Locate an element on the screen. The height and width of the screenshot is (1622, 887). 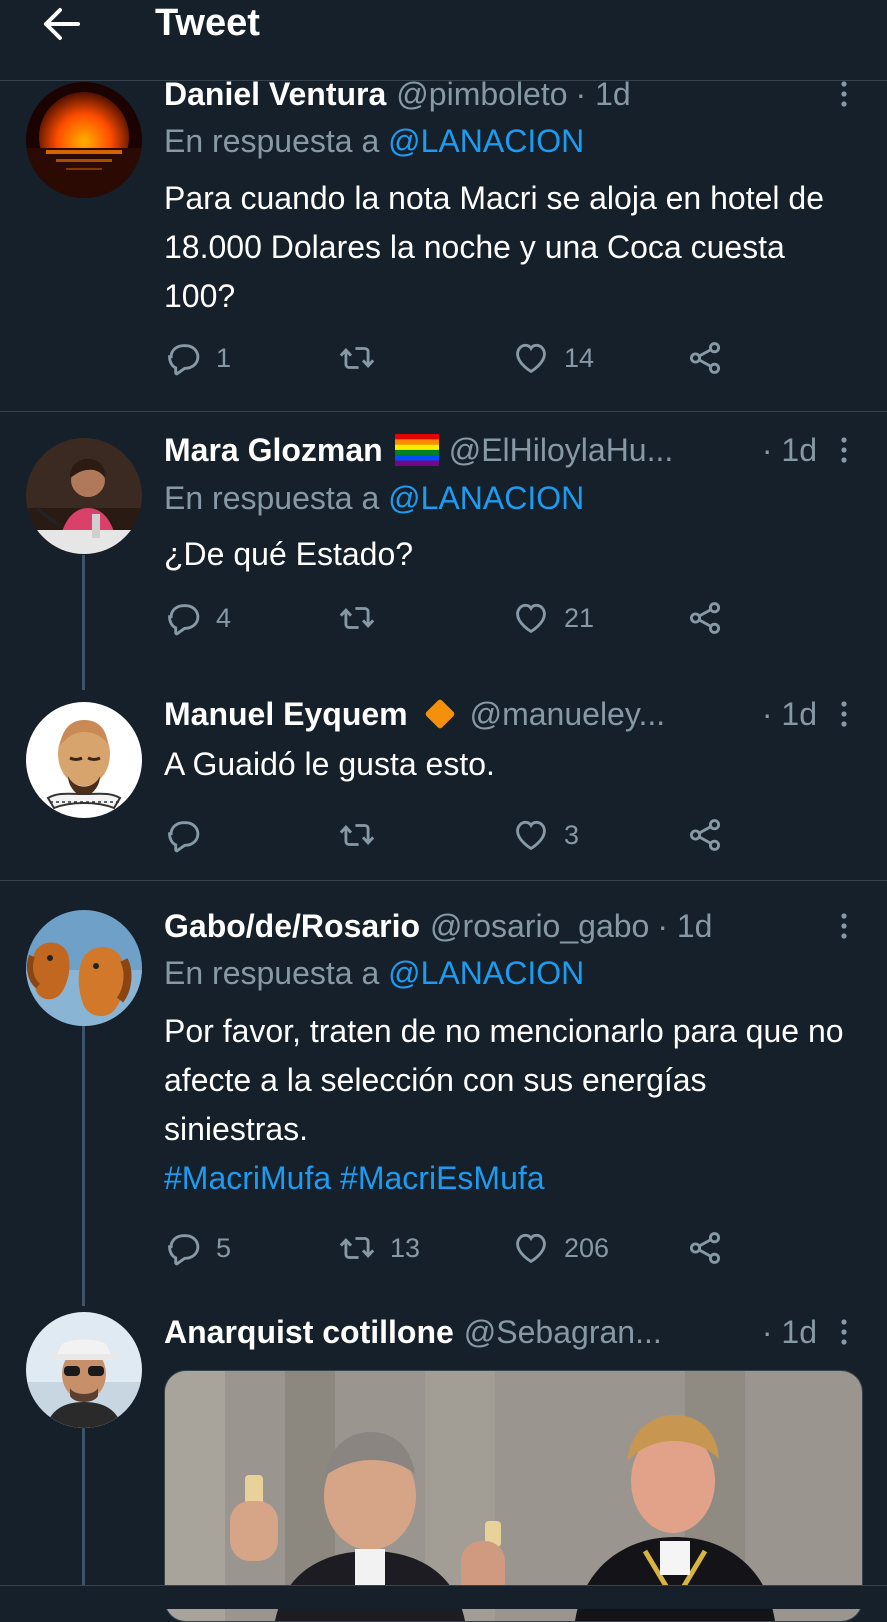
reply-button: 5 is located at coordinates (197, 1248).